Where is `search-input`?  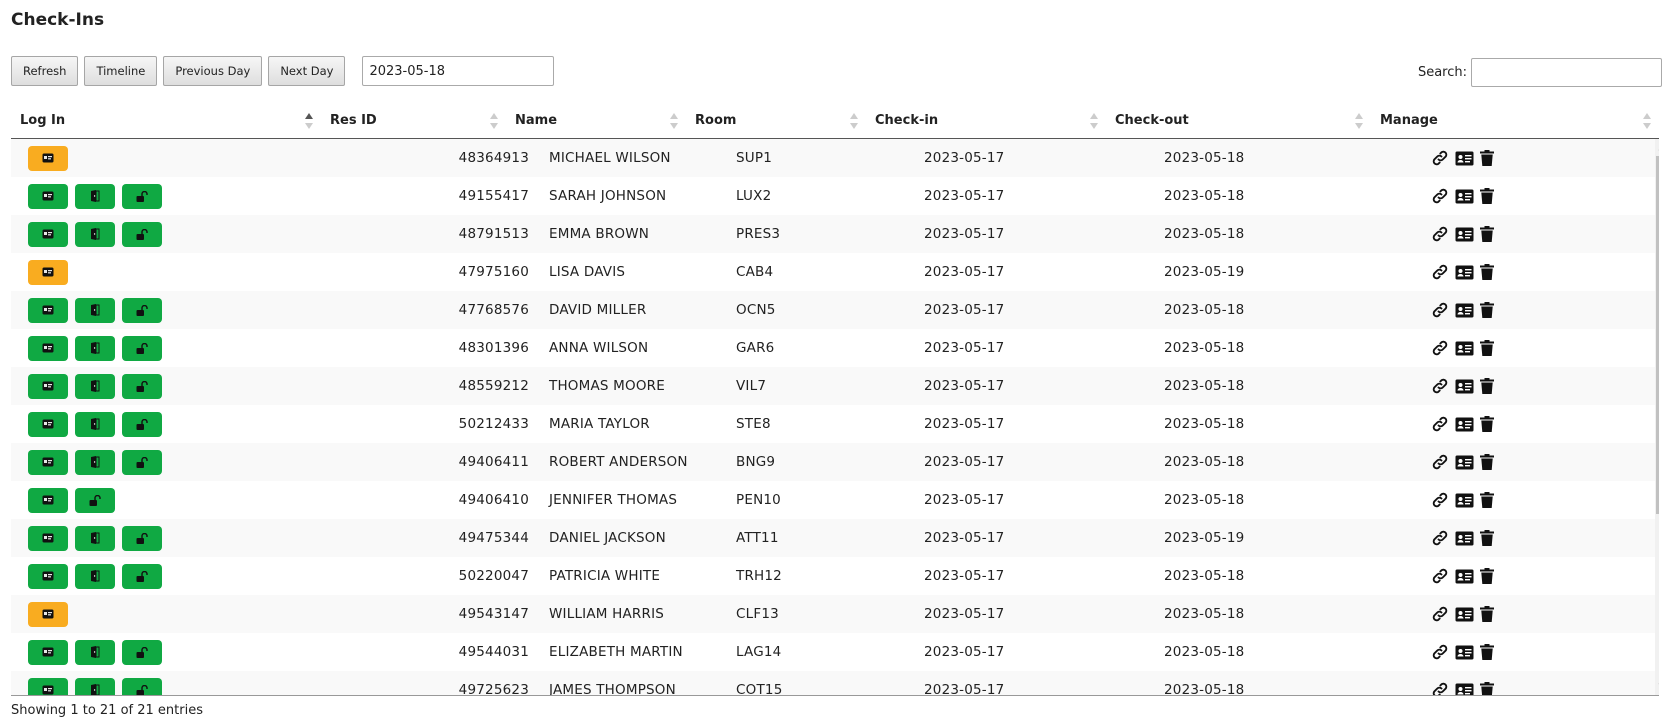
search-input is located at coordinates (1566, 72).